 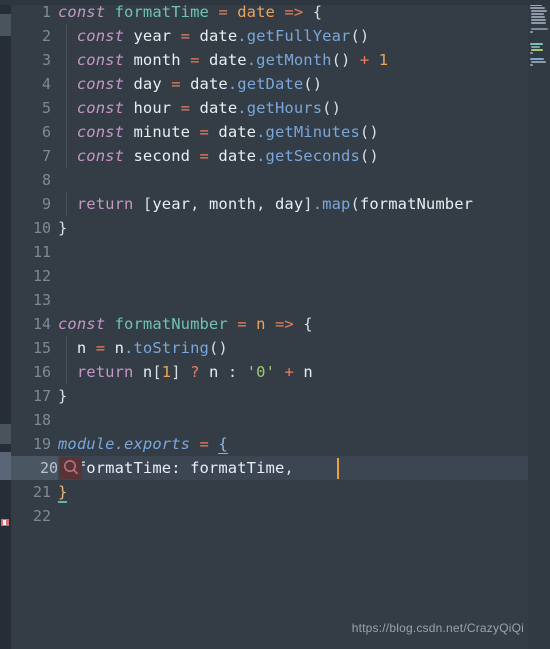 I want to click on code-line-14: const formatNumber = n => {, so click(x=293, y=324).